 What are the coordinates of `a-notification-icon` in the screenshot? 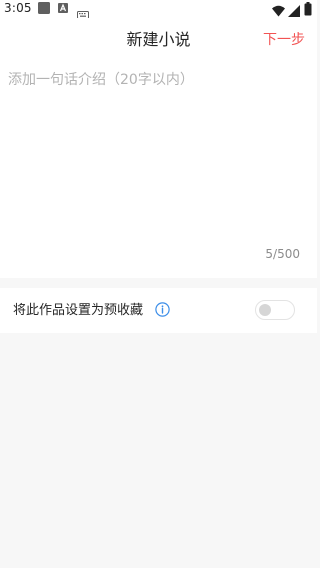 It's located at (63, 8).